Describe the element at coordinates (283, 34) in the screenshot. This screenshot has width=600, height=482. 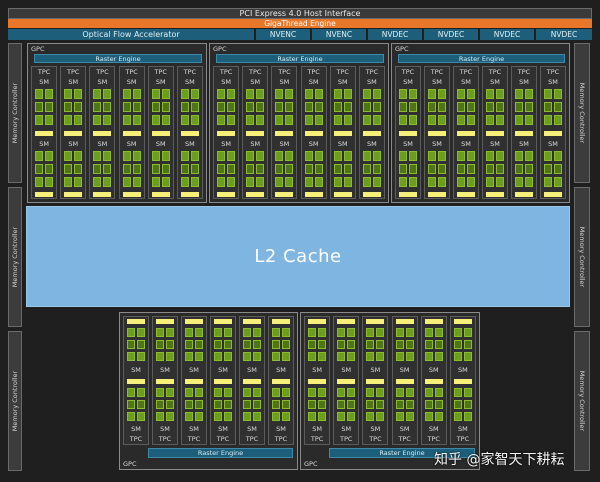
I see `codec-nvenc-1: NVENC` at that location.